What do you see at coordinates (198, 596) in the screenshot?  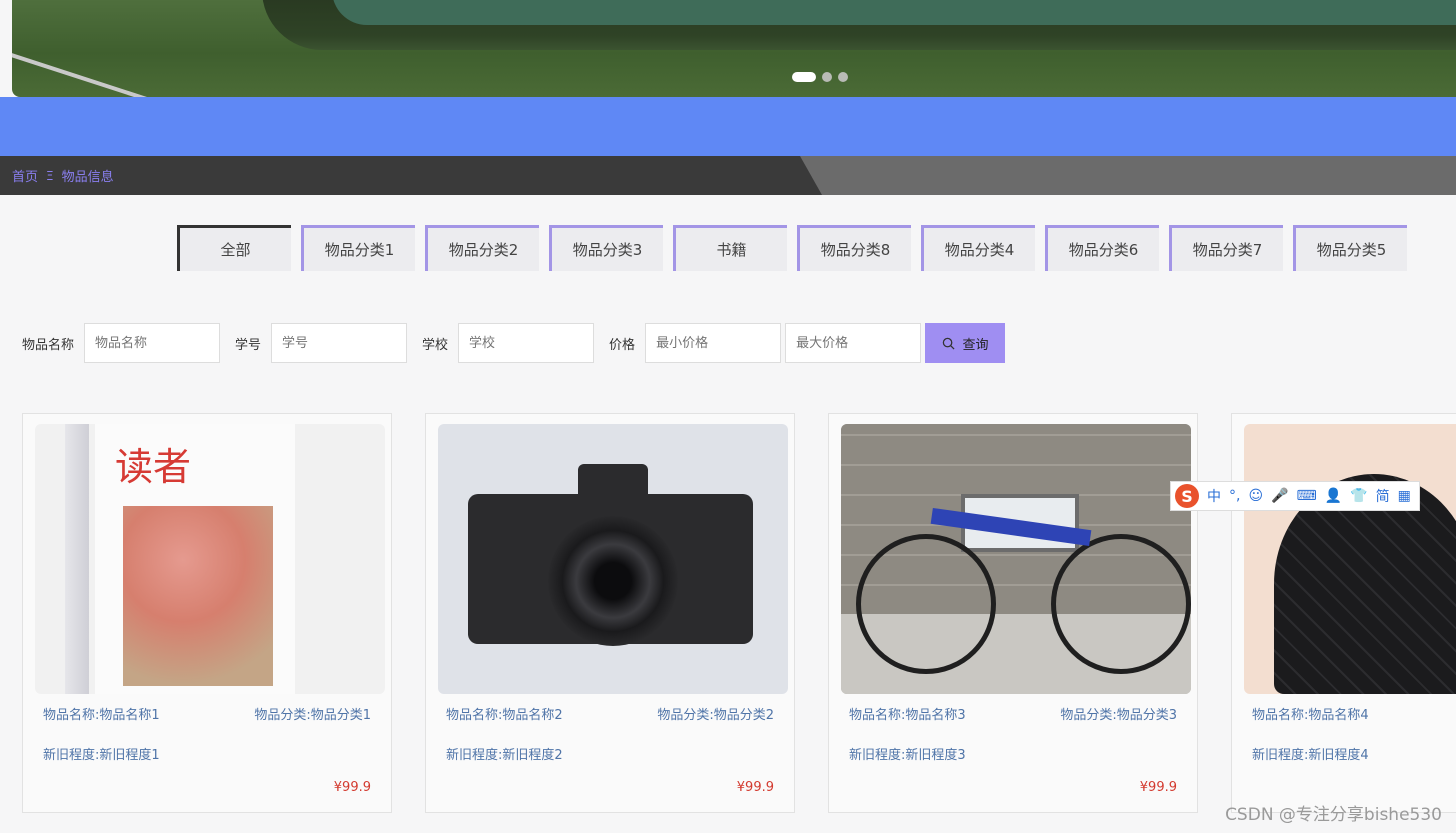 I see `magazine-artwork` at bounding box center [198, 596].